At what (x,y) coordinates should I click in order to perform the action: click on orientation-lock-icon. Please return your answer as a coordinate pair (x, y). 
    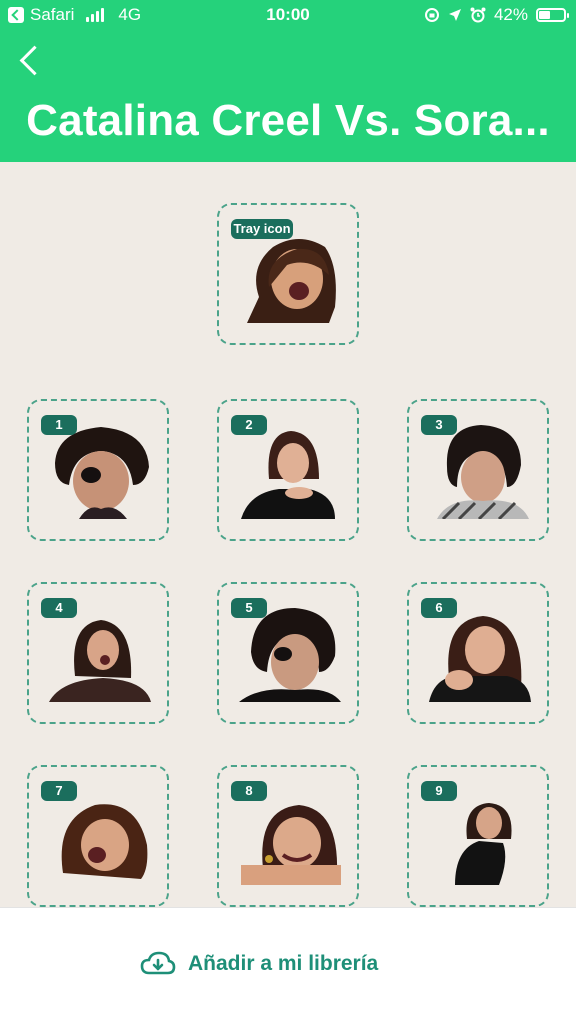
    Looking at the image, I should click on (431, 15).